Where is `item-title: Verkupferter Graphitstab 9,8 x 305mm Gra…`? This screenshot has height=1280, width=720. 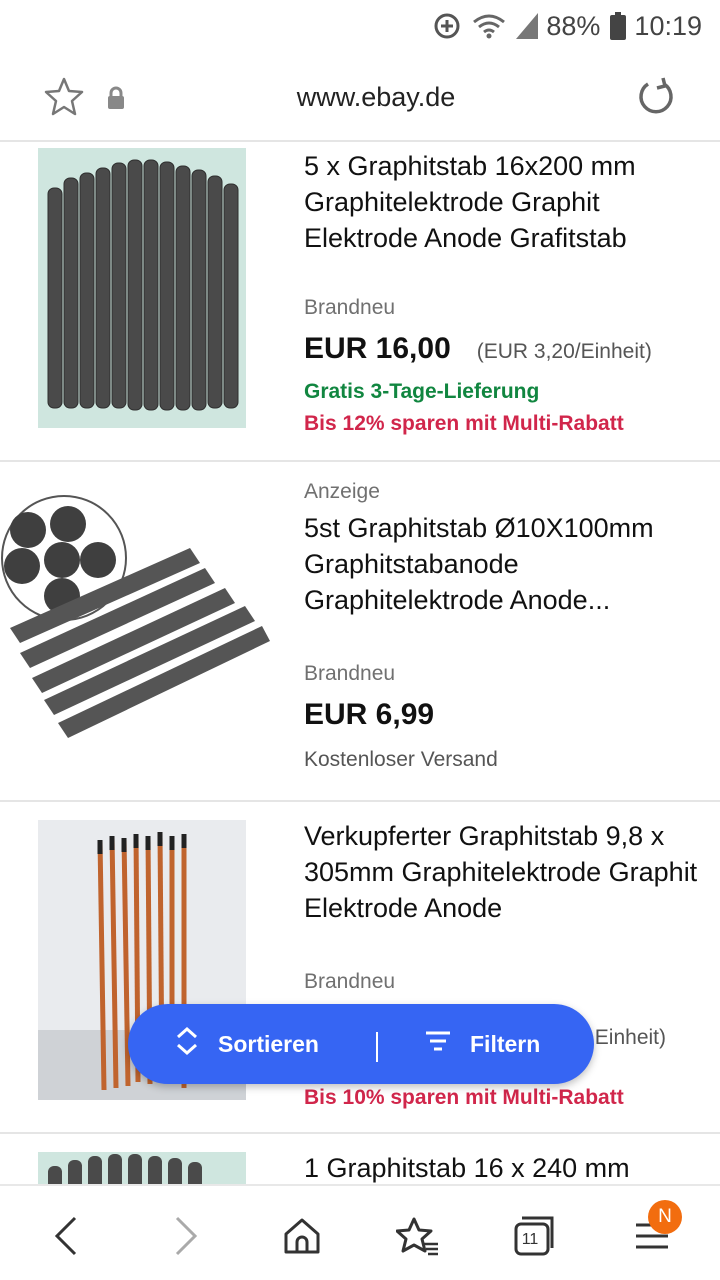
item-title: Verkupferter Graphitstab 9,8 x 305mm Gra… is located at coordinates (504, 872).